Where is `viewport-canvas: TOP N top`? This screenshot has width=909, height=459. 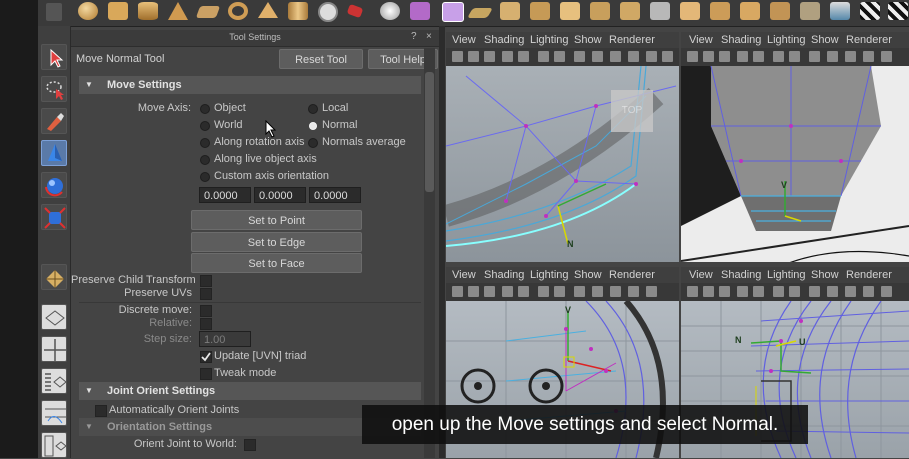
viewport-canvas: TOP N top is located at coordinates (562, 164).